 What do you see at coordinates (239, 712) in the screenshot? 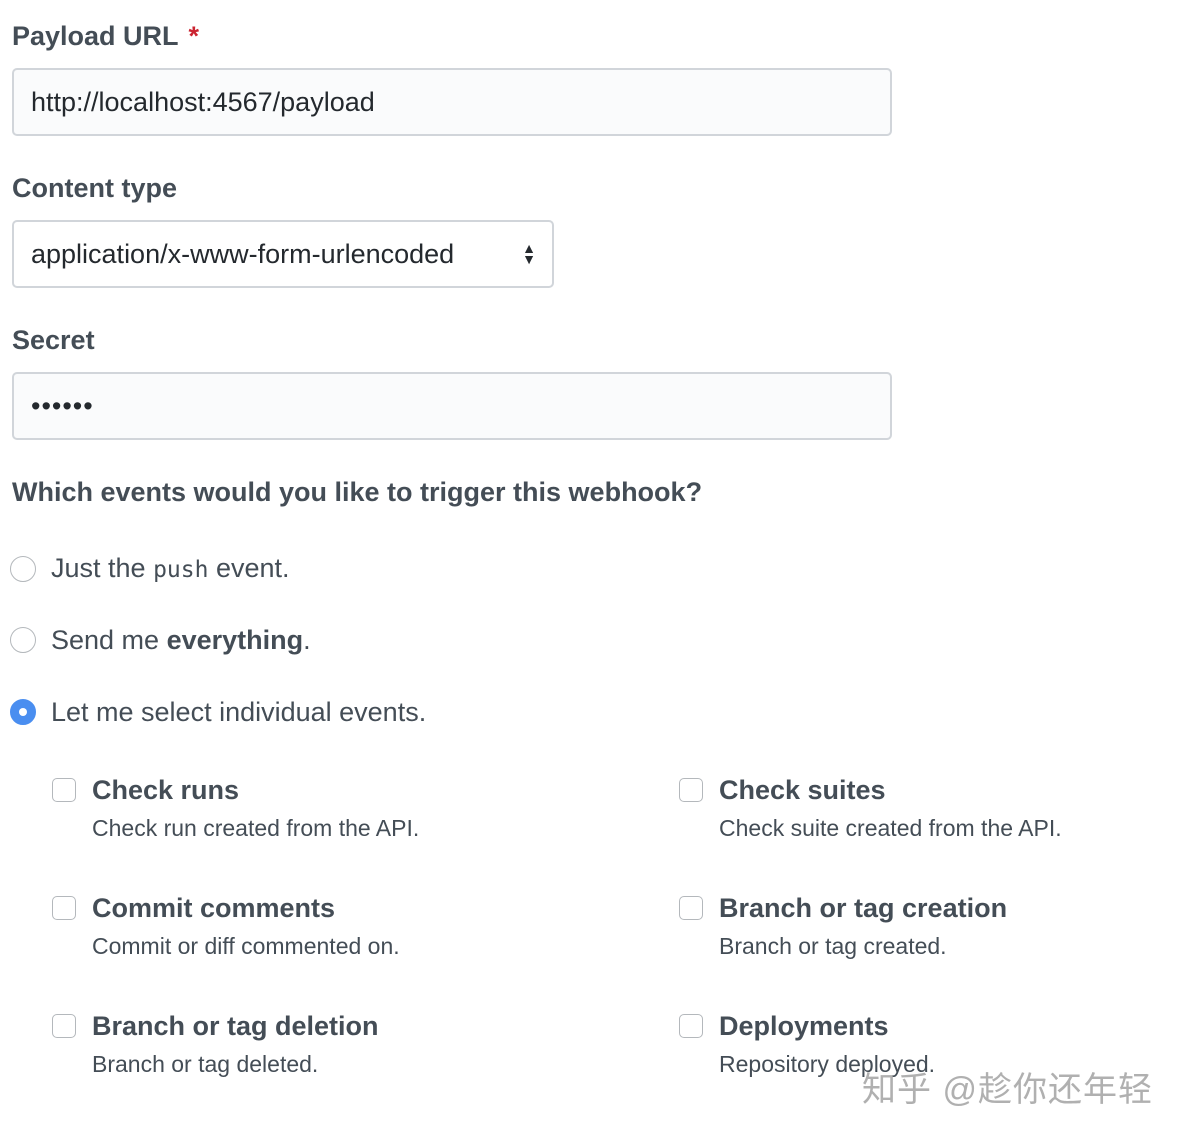
I see `radio-label: Let me select individual events.` at bounding box center [239, 712].